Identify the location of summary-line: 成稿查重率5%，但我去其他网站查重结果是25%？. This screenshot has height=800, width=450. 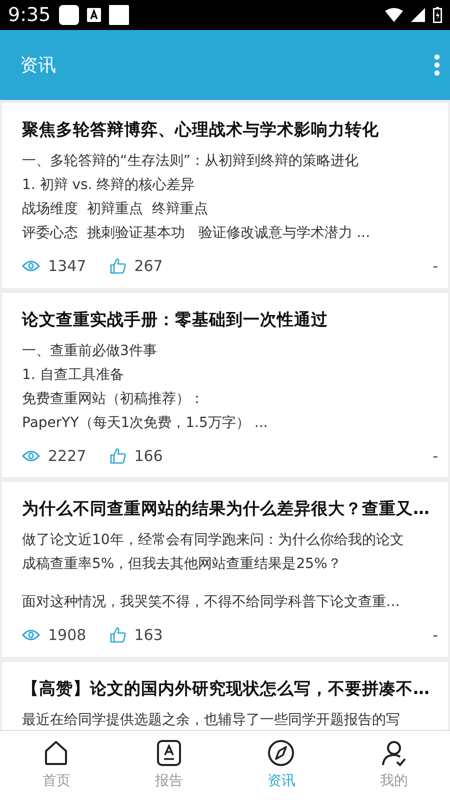
(182, 564).